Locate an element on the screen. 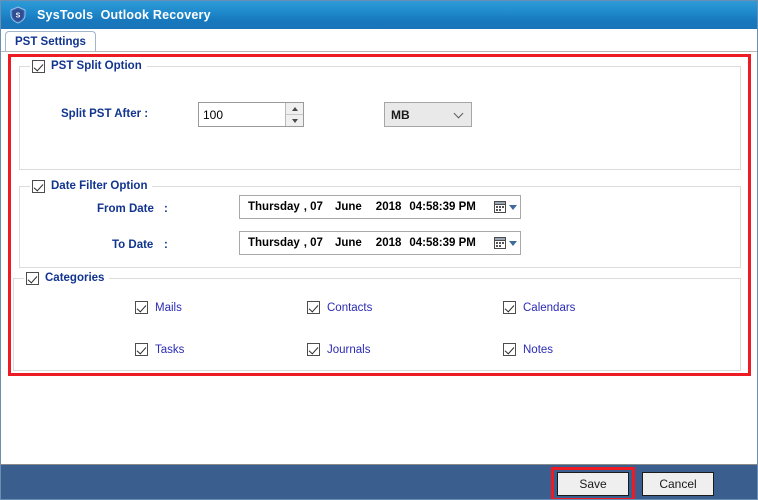 This screenshot has height=500, width=758. to-date-label: To Date is located at coordinates (133, 245).